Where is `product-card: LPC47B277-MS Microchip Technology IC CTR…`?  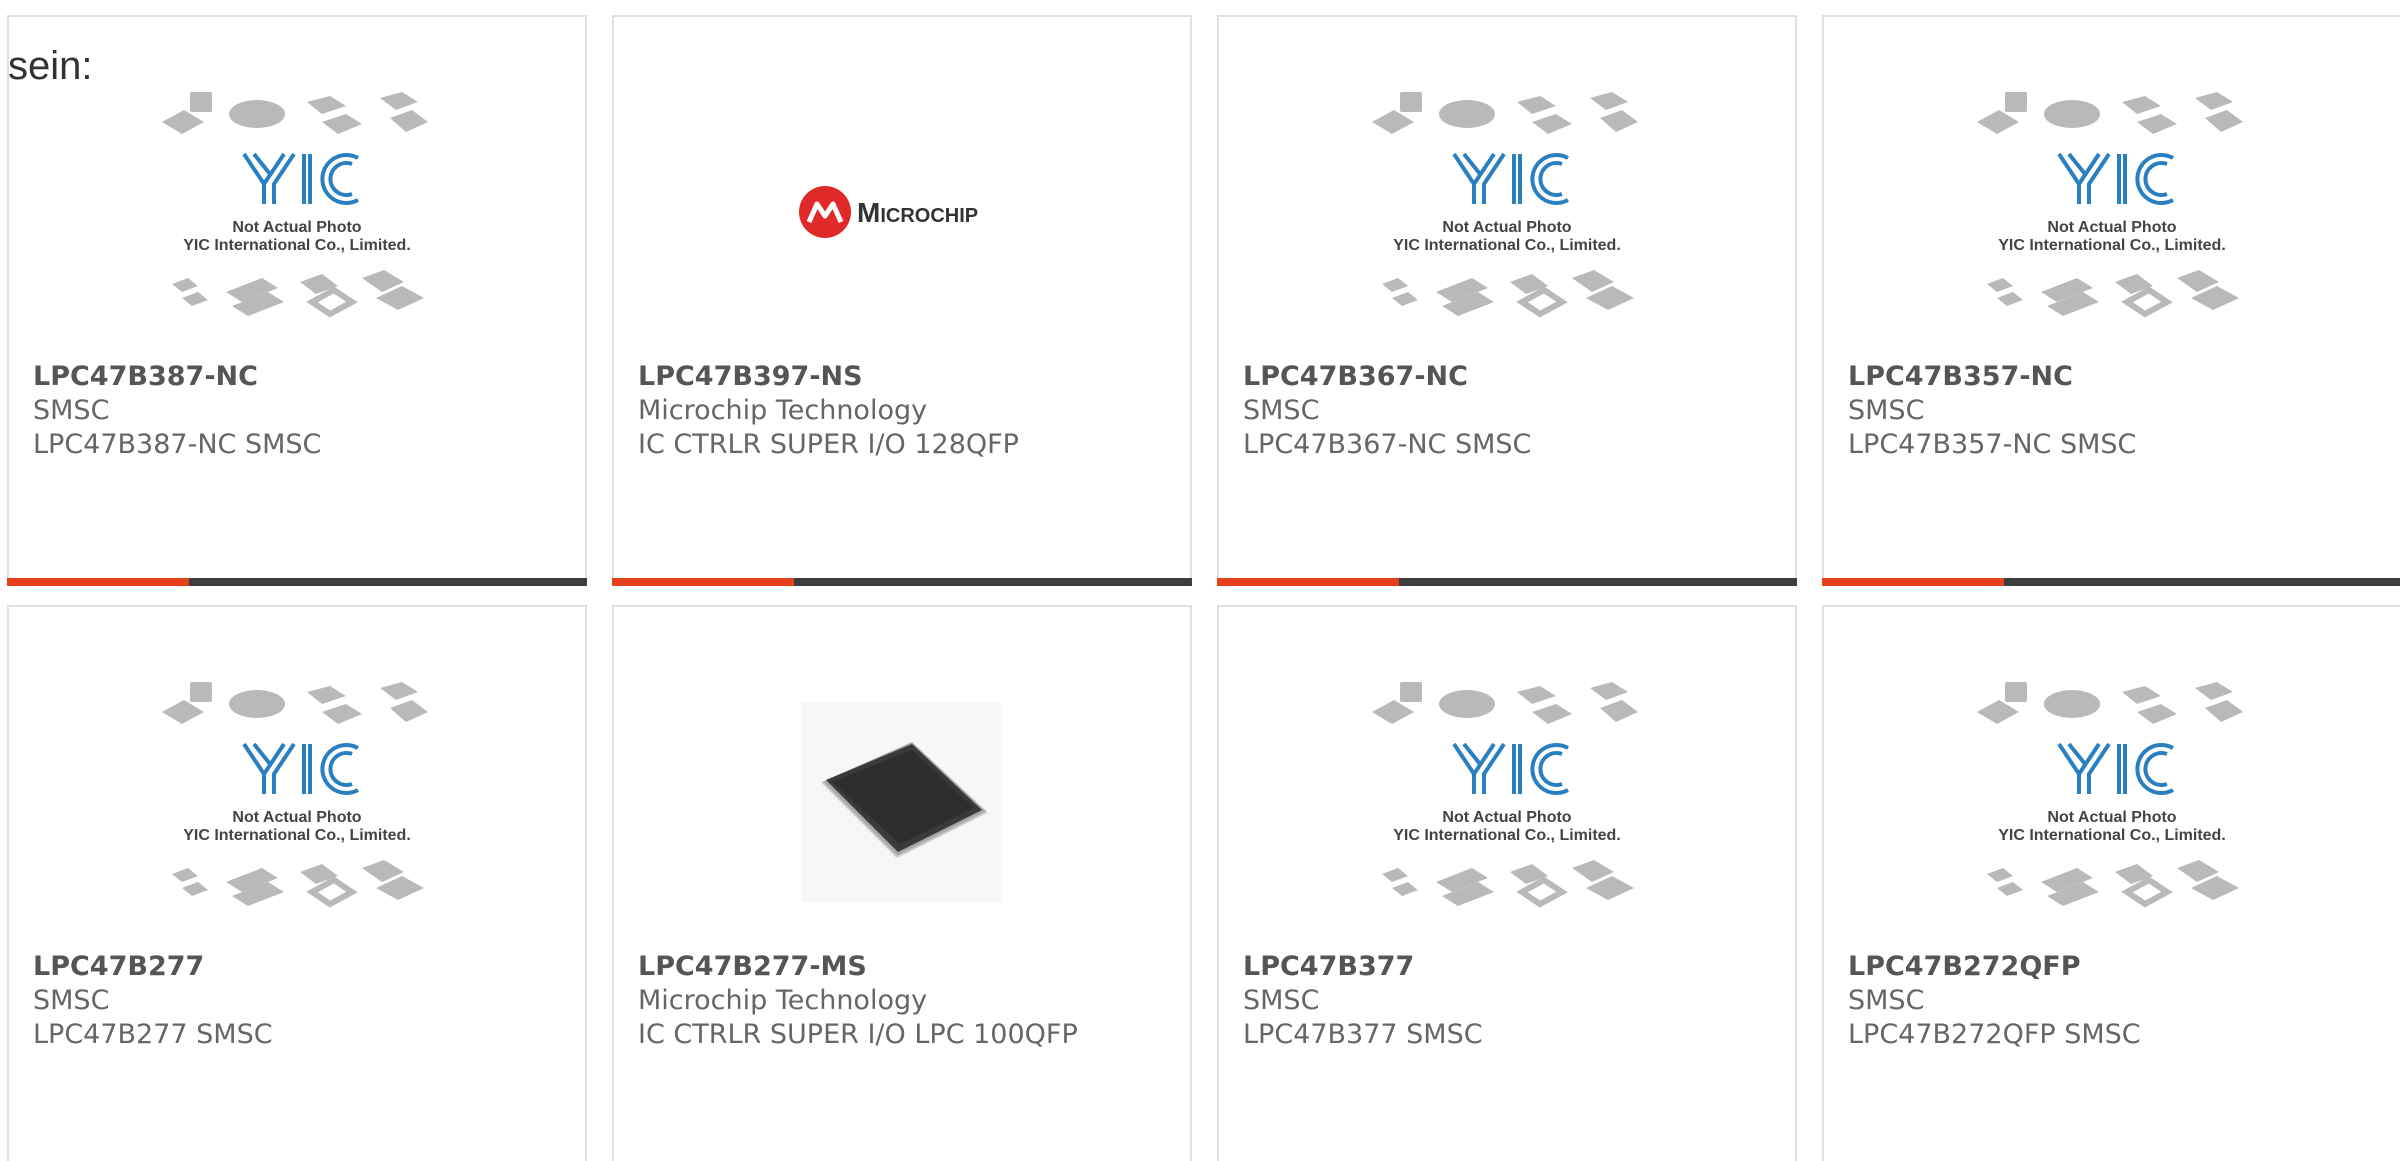
product-card: LPC47B277-MS Microchip Technology IC CTR… is located at coordinates (902, 883).